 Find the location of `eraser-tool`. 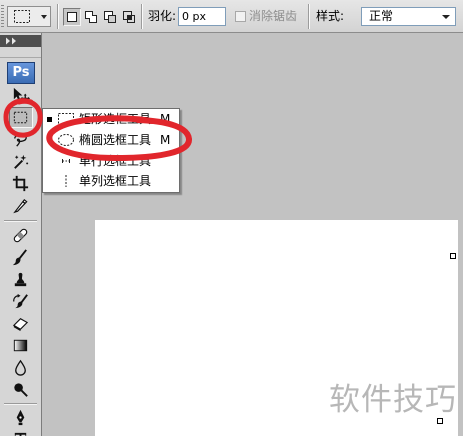

eraser-tool is located at coordinates (21, 323).